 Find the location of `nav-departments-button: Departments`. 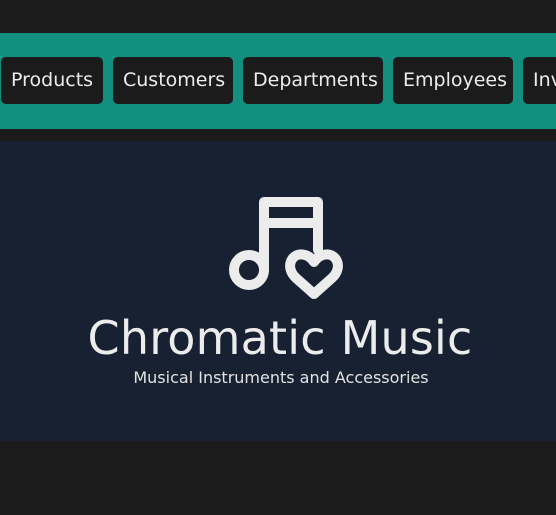

nav-departments-button: Departments is located at coordinates (313, 80).